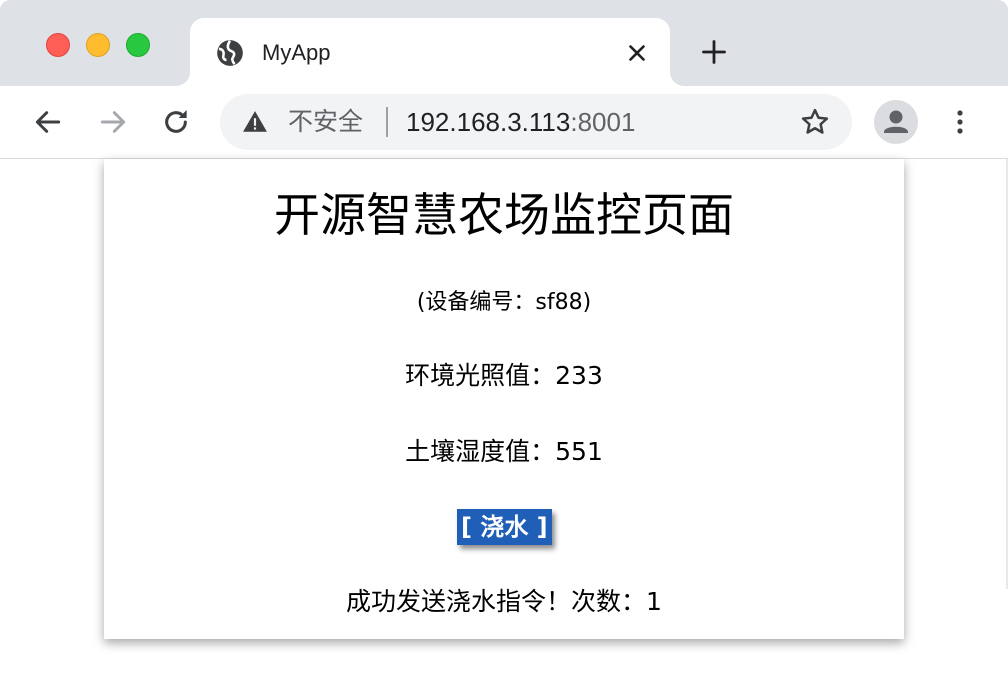  Describe the element at coordinates (296, 52) in the screenshot. I see `tab-title: MyApp` at that location.